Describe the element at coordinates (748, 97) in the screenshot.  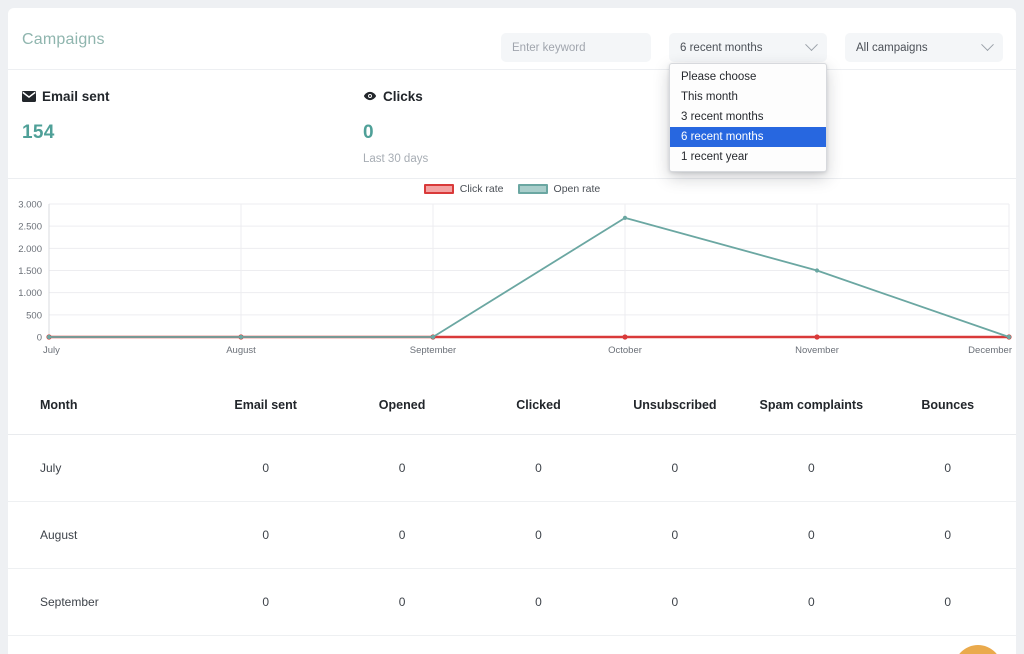
I see `dropdown-option-this-month: This month` at that location.